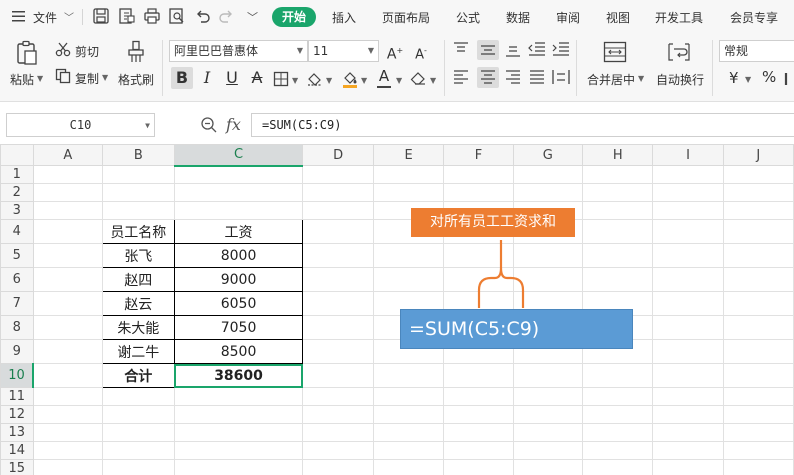 The height and width of the screenshot is (475, 794). Describe the element at coordinates (182, 78) in the screenshot. I see `bold-button: B` at that location.